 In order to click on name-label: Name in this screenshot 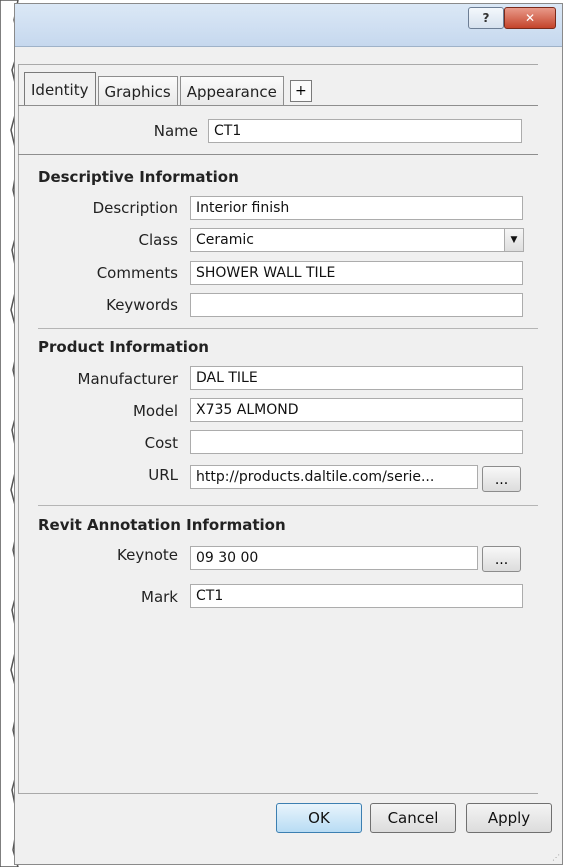, I will do `click(175, 131)`.